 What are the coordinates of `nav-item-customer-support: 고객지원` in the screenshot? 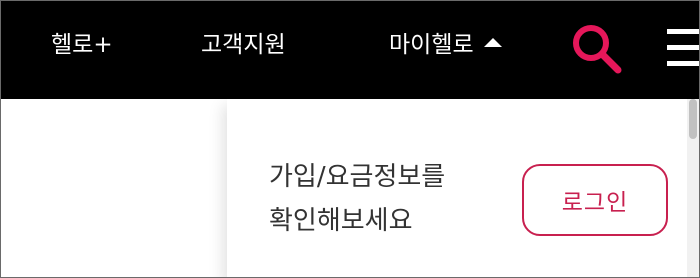 It's located at (243, 45).